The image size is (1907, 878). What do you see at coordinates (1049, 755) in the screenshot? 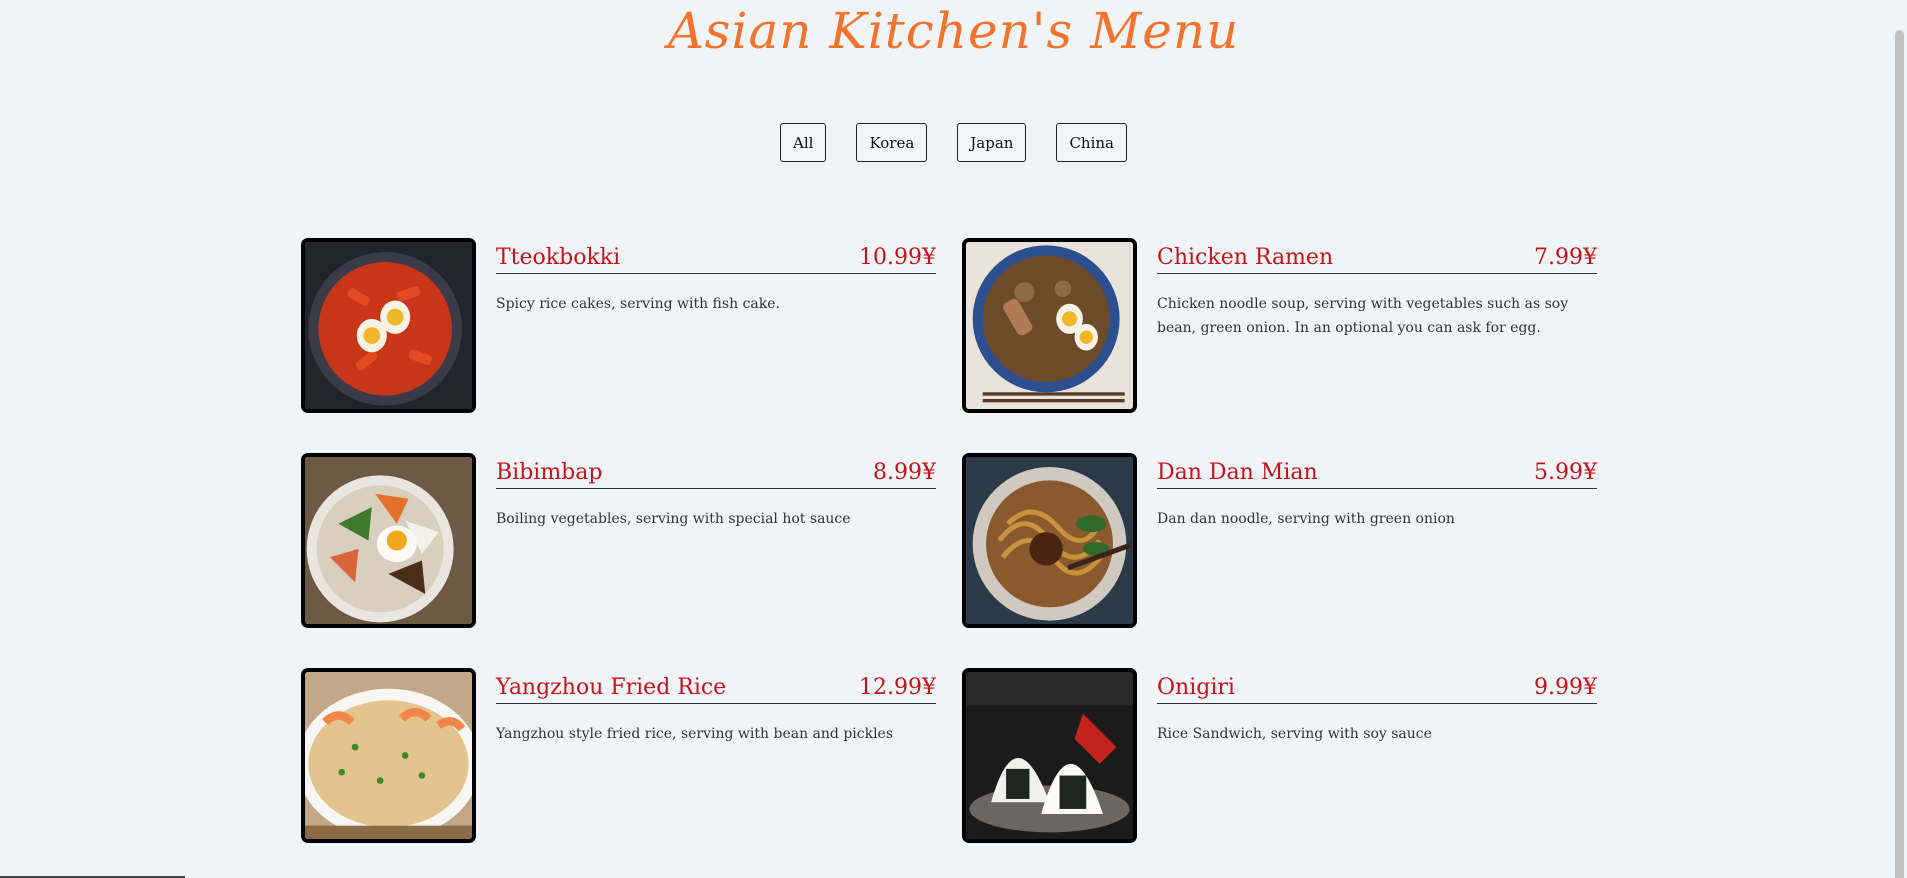
I see `onigiri-photo` at bounding box center [1049, 755].